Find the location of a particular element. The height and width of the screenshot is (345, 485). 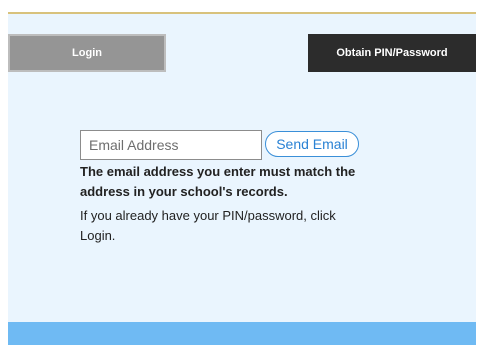

tab-obtain-pin-password: Obtain PIN/Password is located at coordinates (392, 53).